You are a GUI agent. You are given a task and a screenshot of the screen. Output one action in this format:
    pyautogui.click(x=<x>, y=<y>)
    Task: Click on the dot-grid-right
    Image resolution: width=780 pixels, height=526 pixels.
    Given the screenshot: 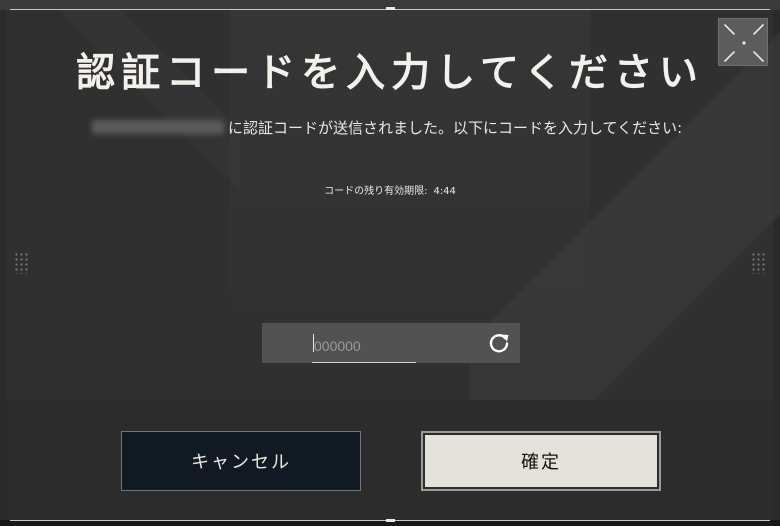 What is the action you would take?
    pyautogui.click(x=758, y=263)
    